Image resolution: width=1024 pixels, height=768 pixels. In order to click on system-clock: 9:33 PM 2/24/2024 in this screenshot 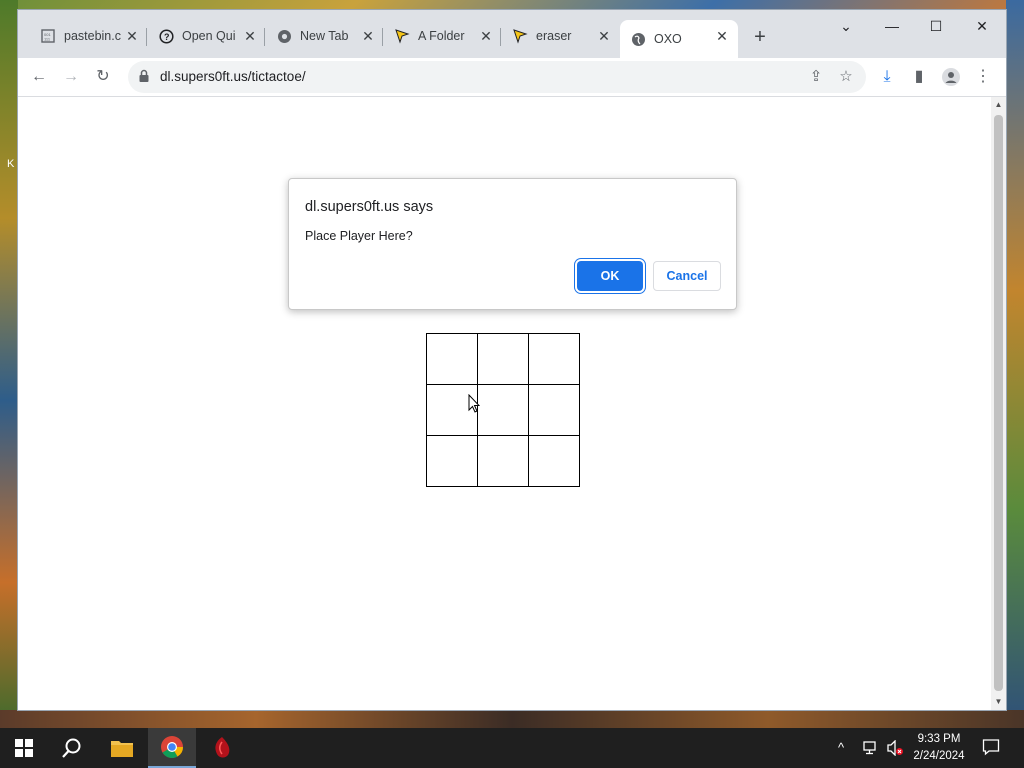, I will do `click(939, 748)`.